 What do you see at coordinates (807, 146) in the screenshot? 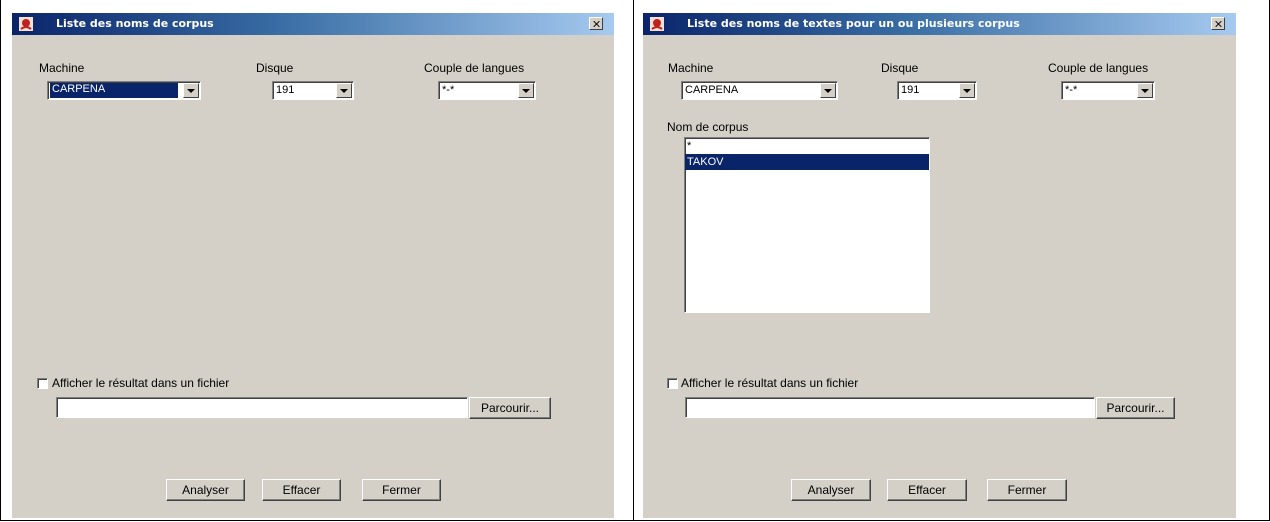
I see `list-item: *` at bounding box center [807, 146].